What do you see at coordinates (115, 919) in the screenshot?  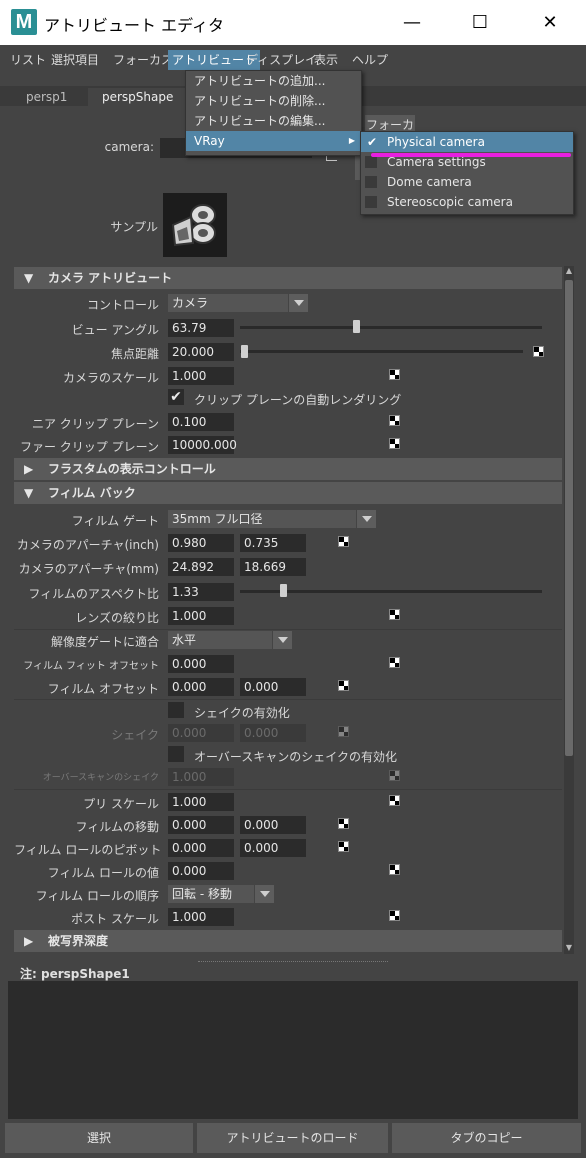 I see `post-scale-label: ポスト スケール` at bounding box center [115, 919].